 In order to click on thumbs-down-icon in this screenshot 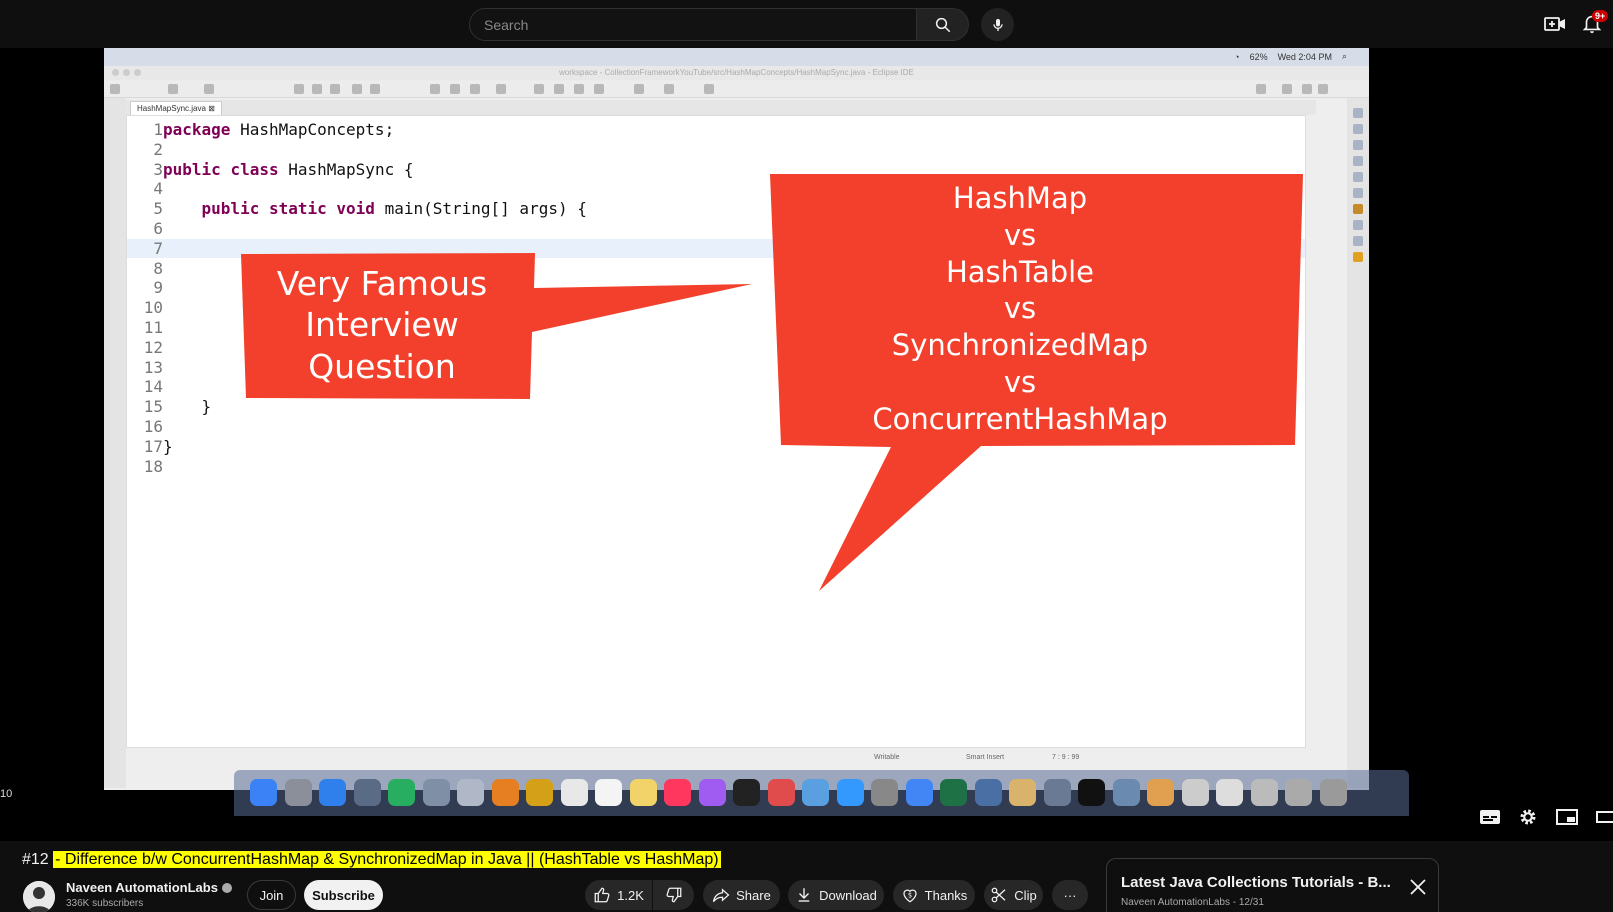, I will do `click(673, 895)`.